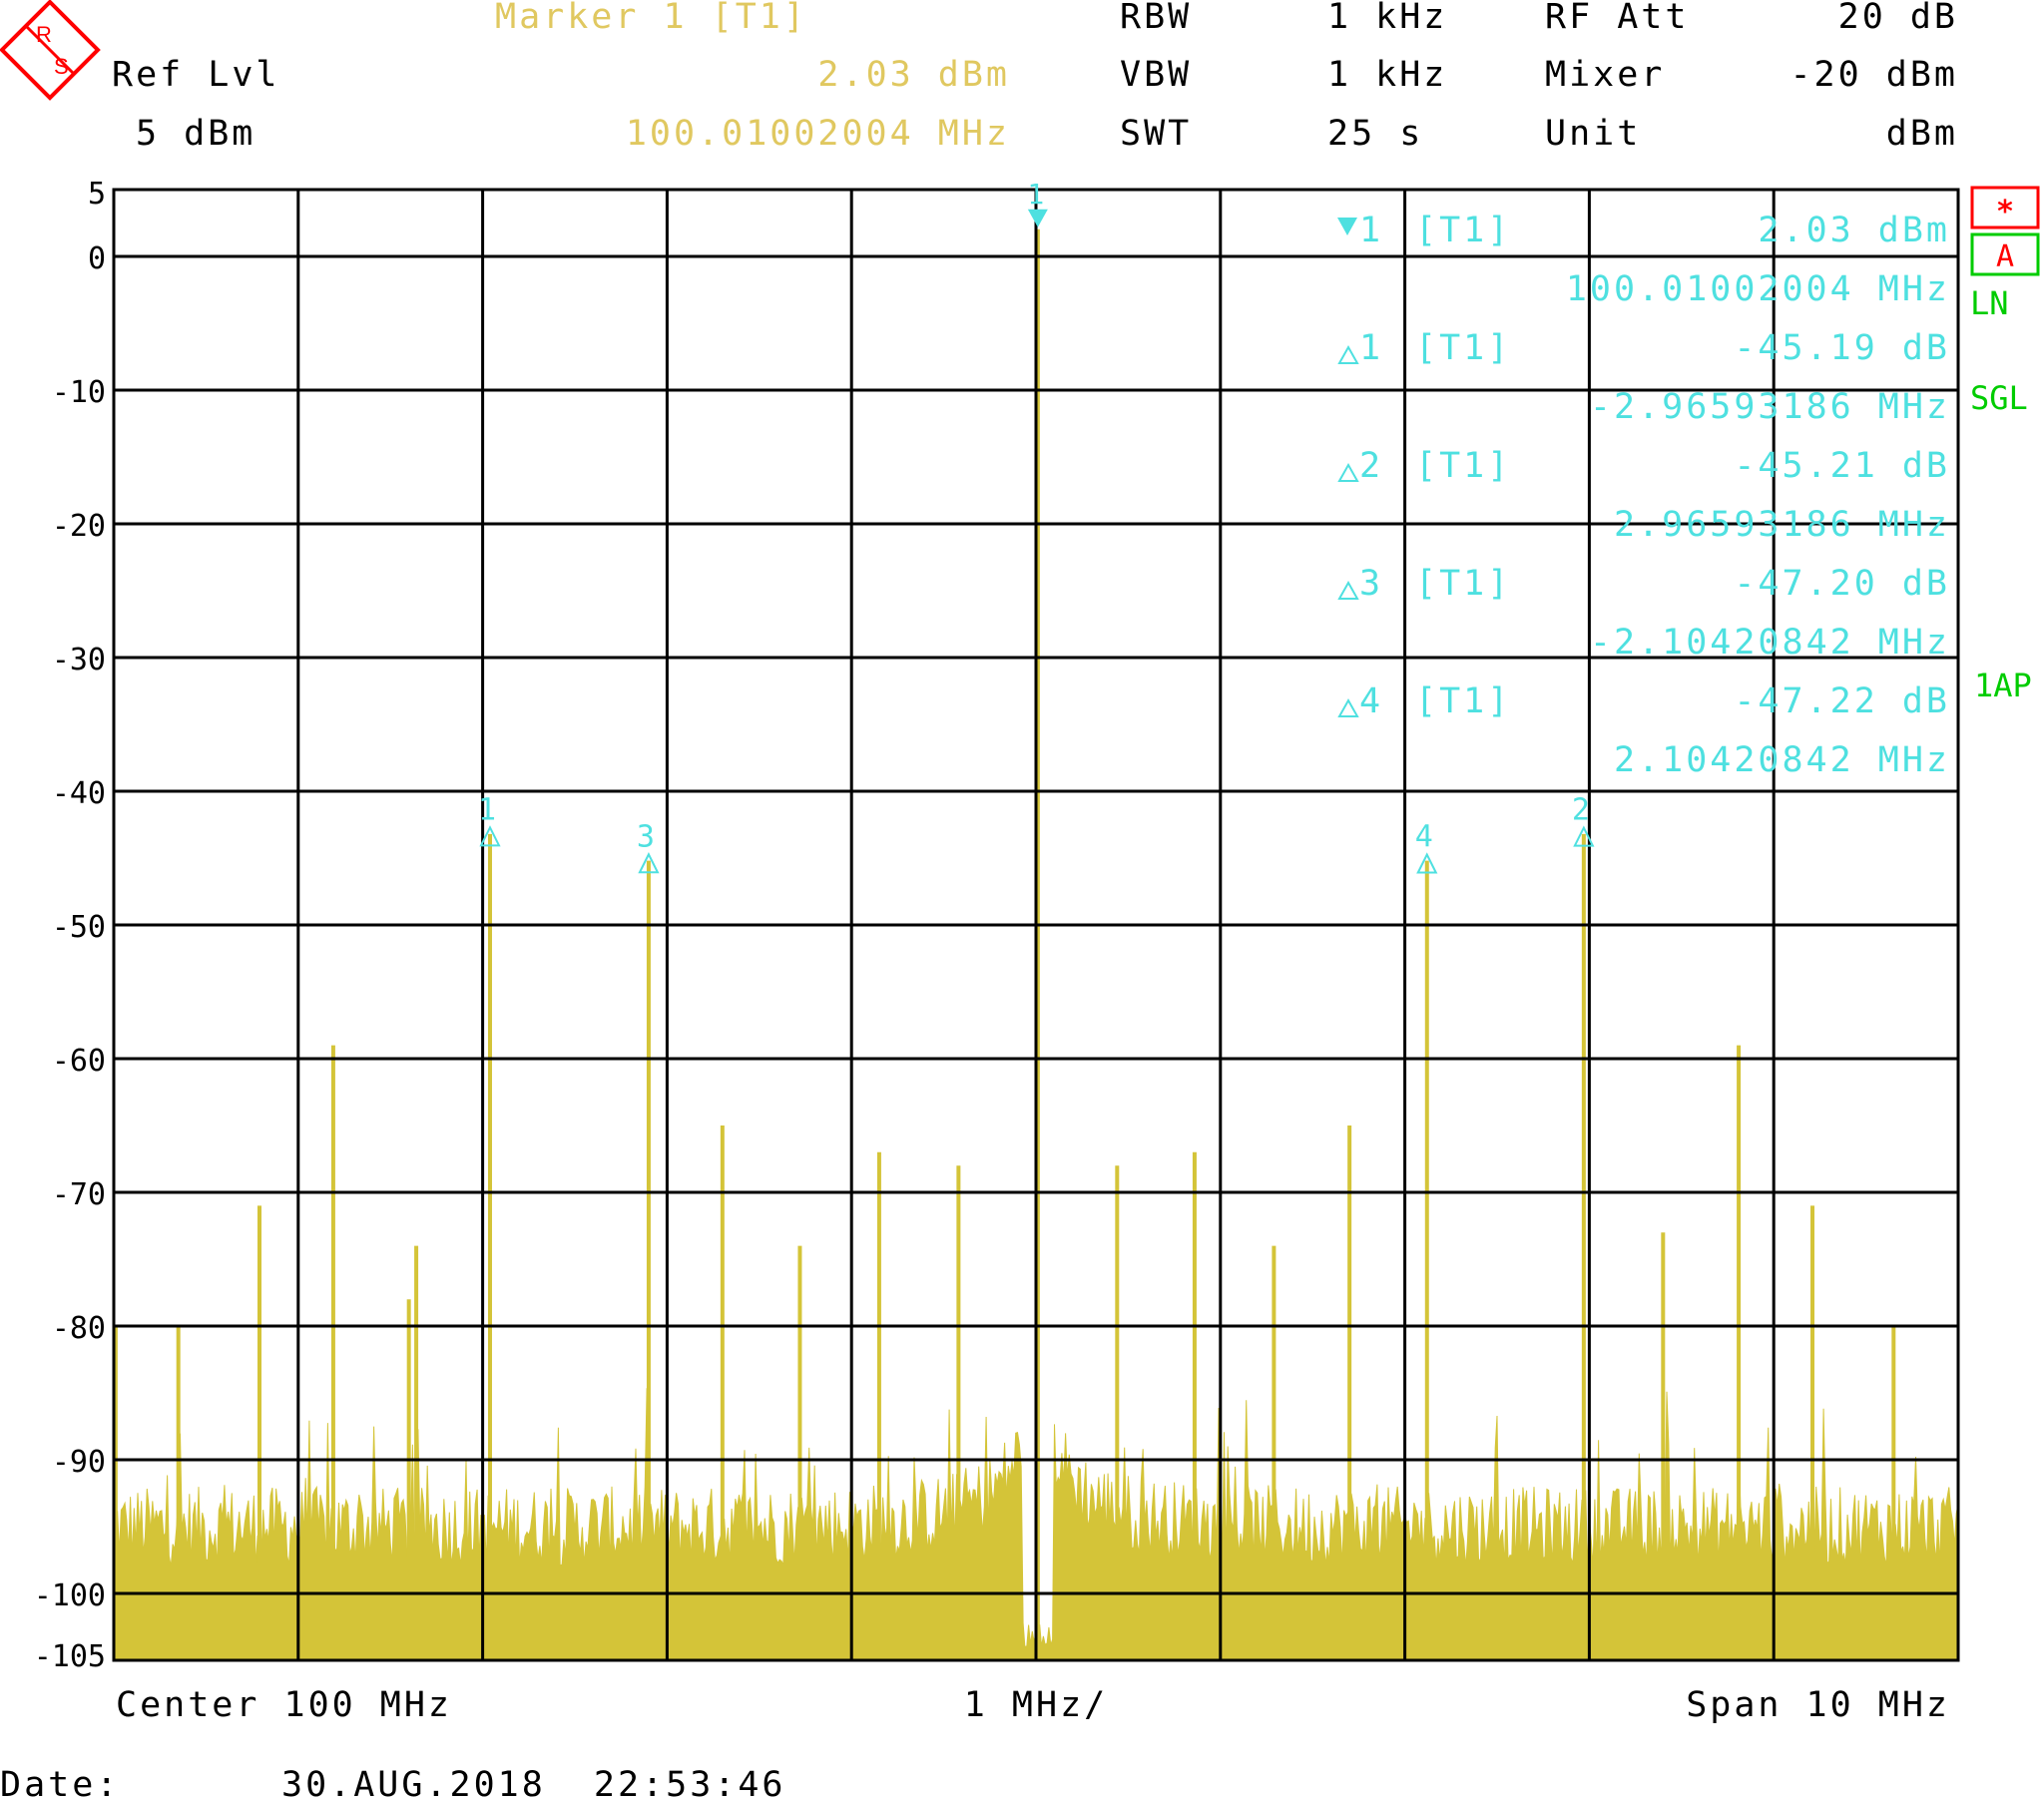 The image size is (2044, 1798). What do you see at coordinates (79, 526) in the screenshot?
I see `y-tick-label: -20` at bounding box center [79, 526].